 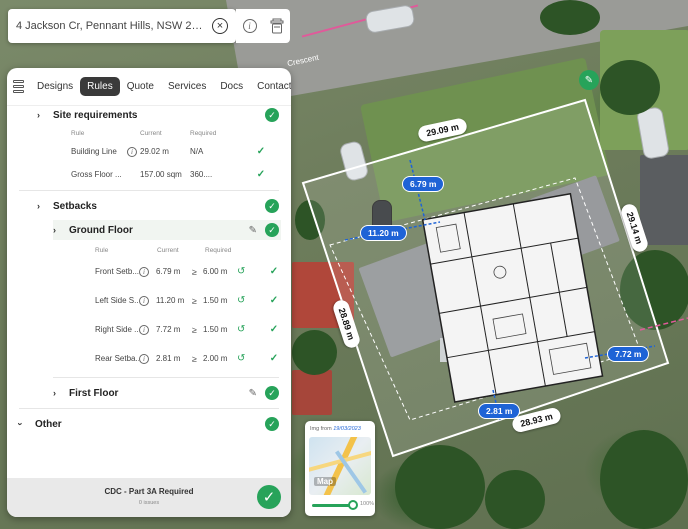 I want to click on table-row: Front Setb... i 6.79 m ≥ 6.00 m ↺ ✓, so click(x=149, y=271).